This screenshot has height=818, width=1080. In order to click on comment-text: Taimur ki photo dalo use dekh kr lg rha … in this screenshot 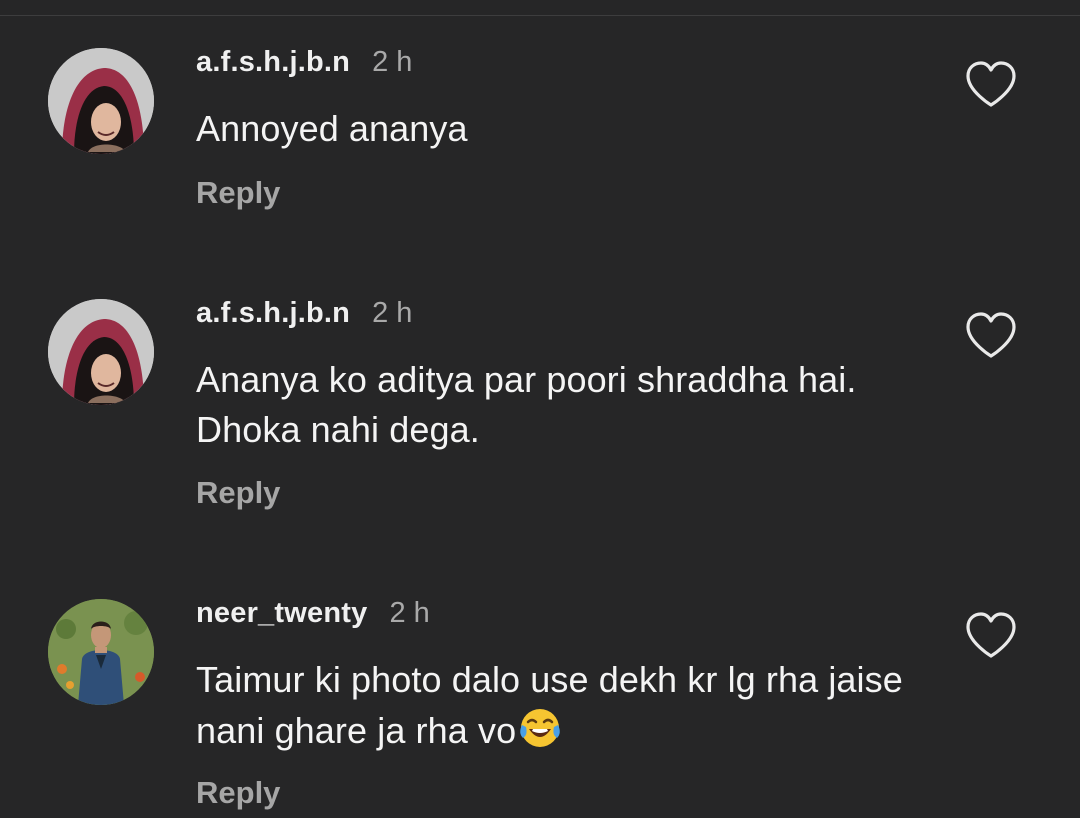, I will do `click(561, 705)`.